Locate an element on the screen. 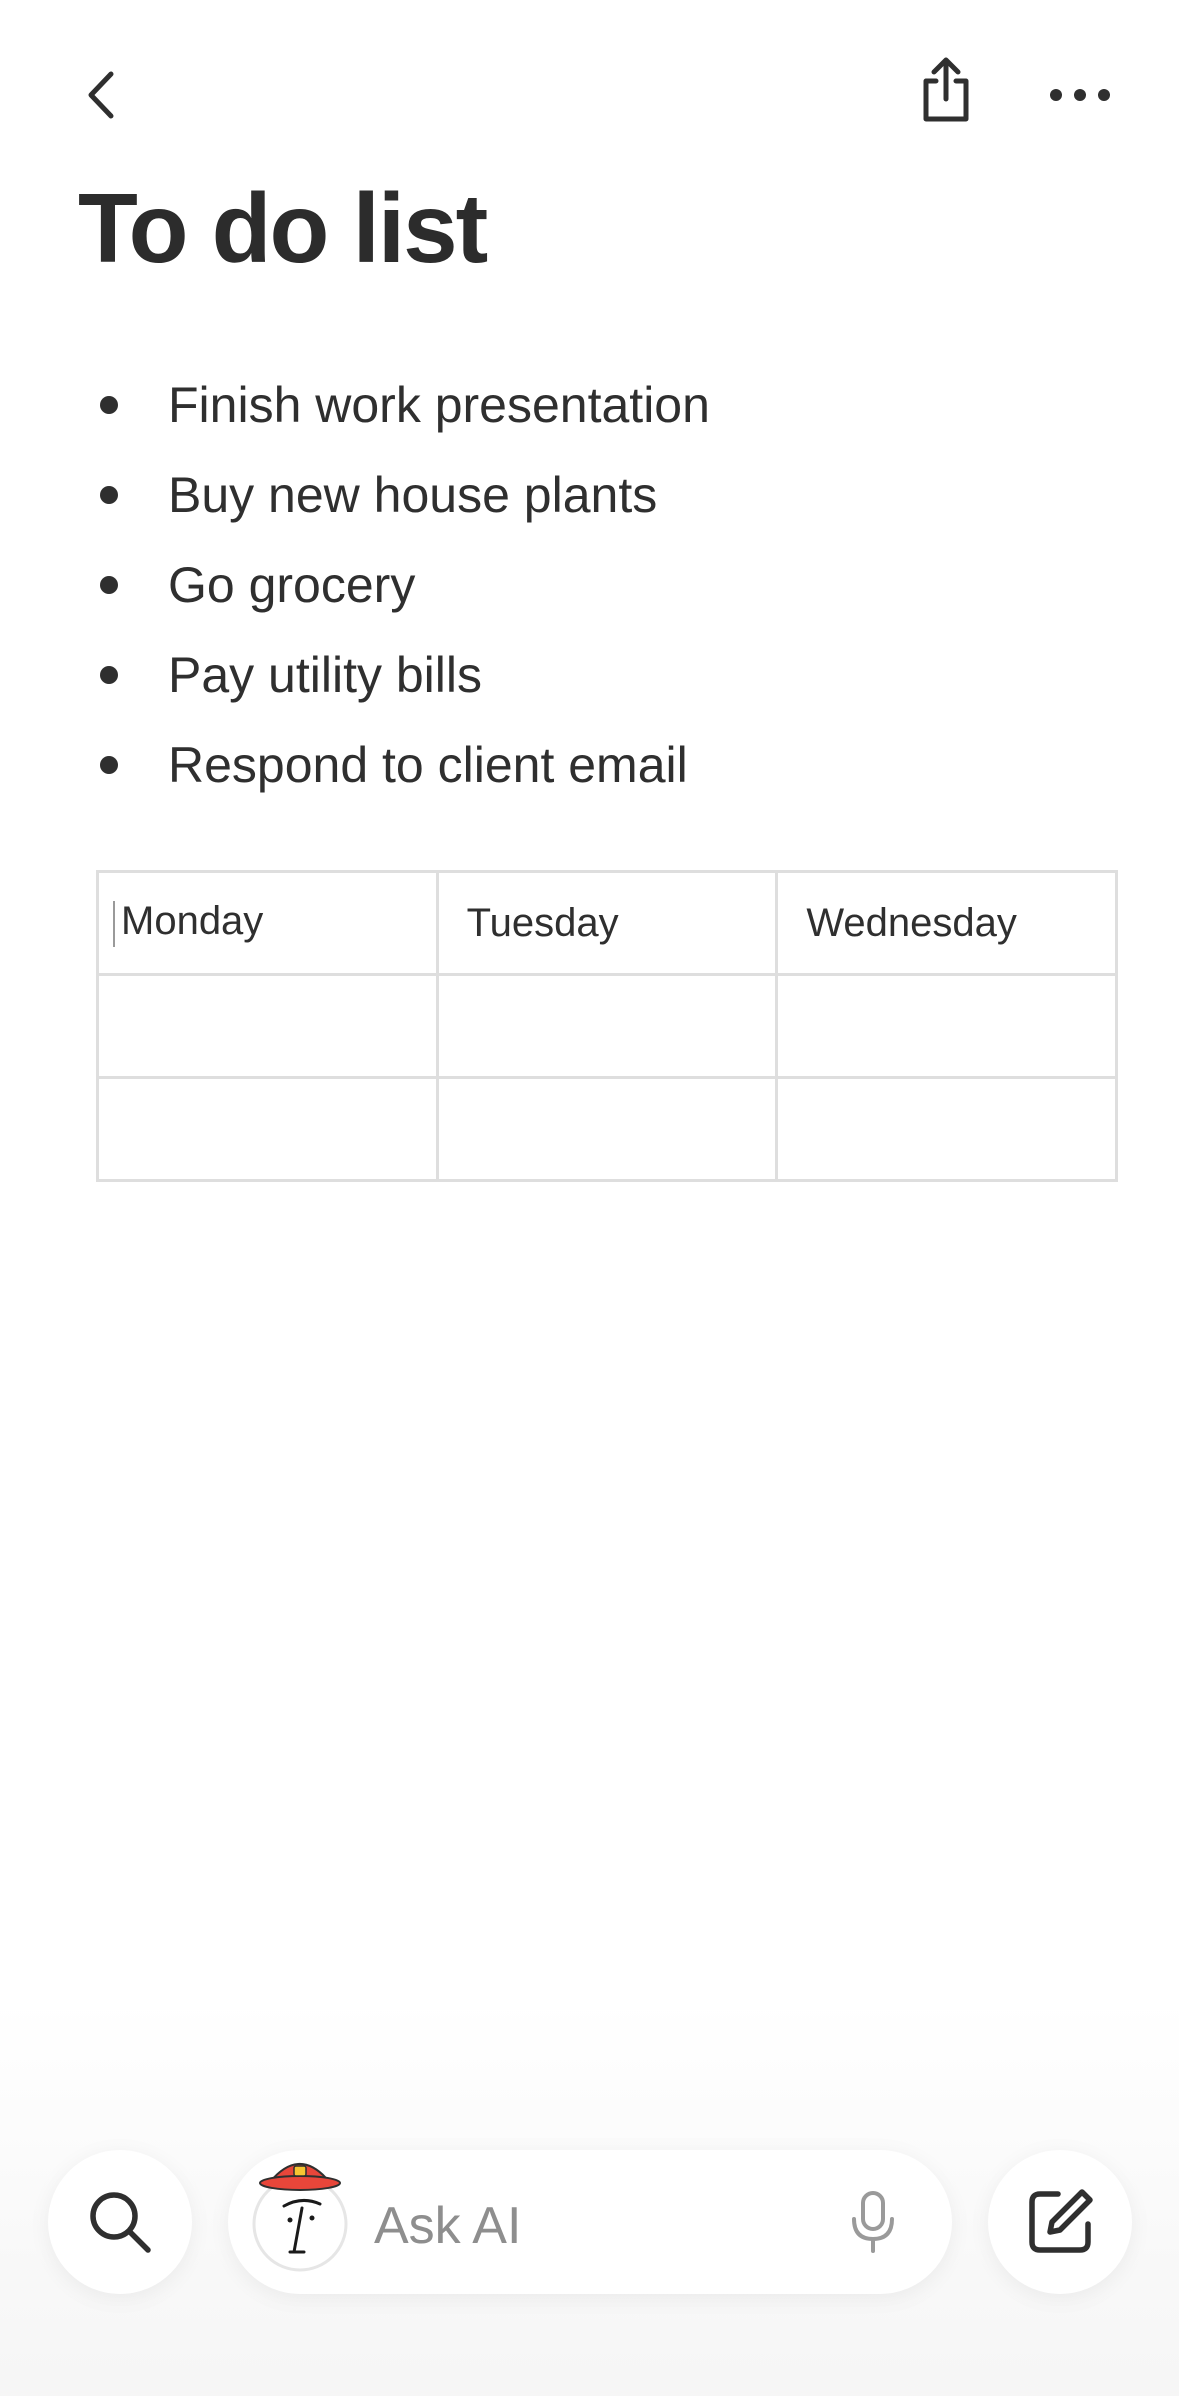 This screenshot has width=1179, height=2396. share-icon is located at coordinates (946, 89).